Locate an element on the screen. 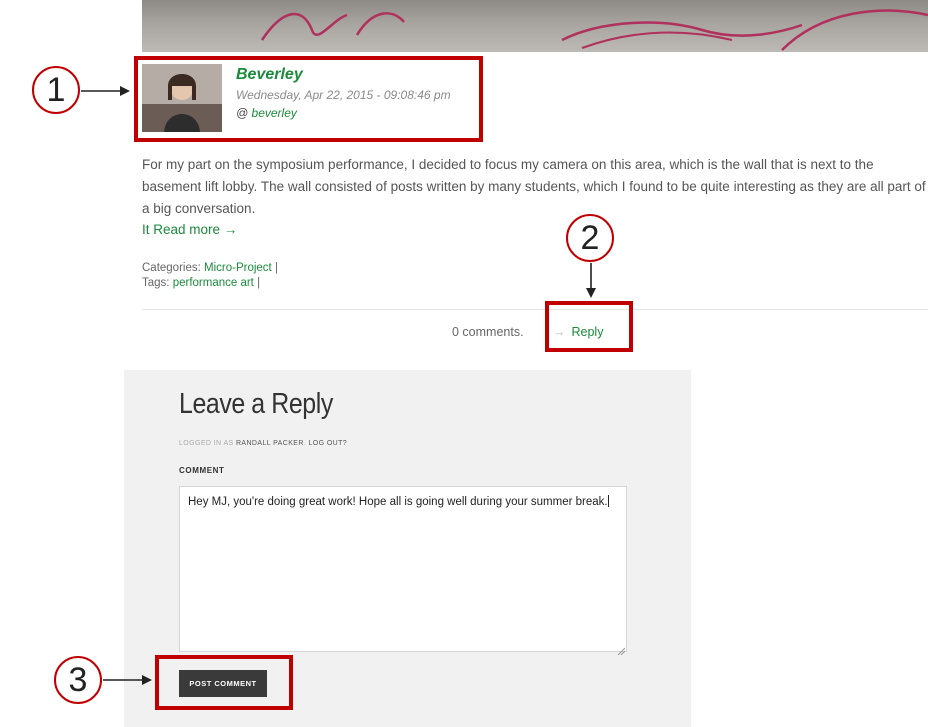 The height and width of the screenshot is (727, 928). highlight-box-reply is located at coordinates (589, 326).